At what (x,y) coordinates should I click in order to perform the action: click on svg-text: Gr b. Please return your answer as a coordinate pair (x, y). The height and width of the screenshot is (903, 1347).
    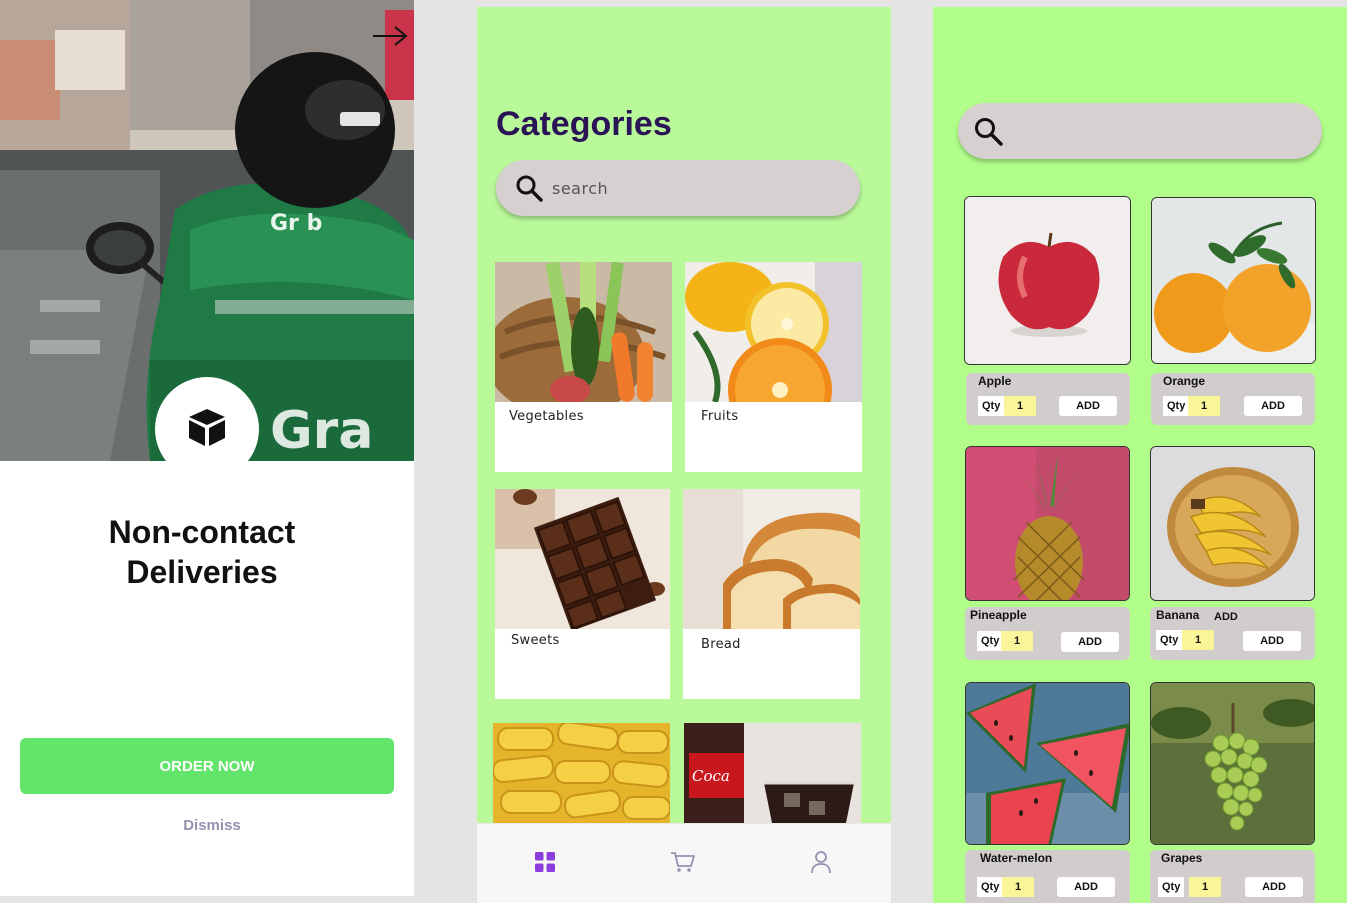
    Looking at the image, I should click on (296, 223).